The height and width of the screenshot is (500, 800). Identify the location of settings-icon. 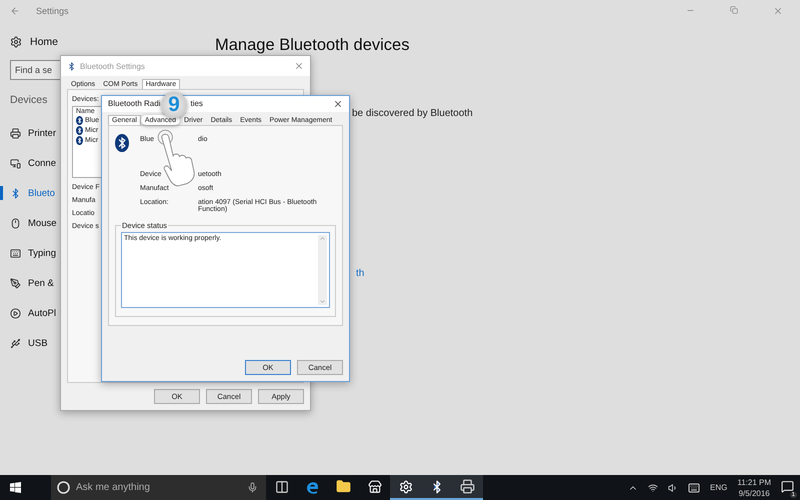
(405, 487).